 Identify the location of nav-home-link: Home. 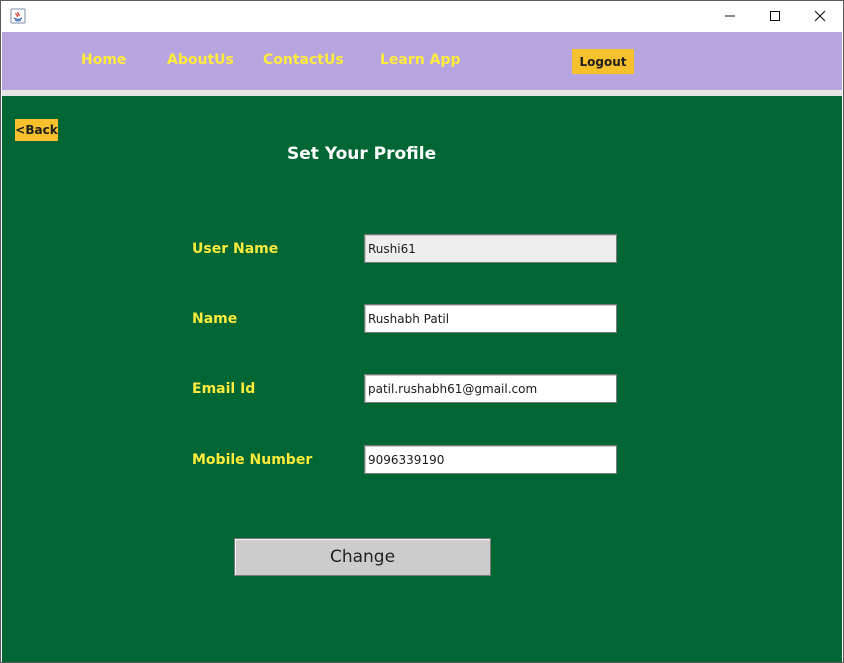
(103, 60).